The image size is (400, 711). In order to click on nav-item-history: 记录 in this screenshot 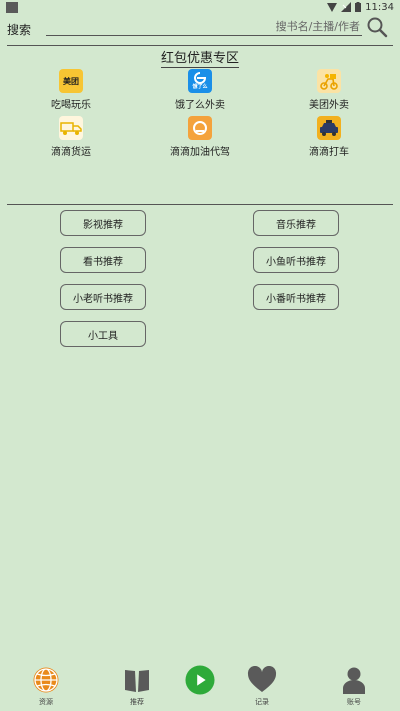, I will do `click(262, 683)`.